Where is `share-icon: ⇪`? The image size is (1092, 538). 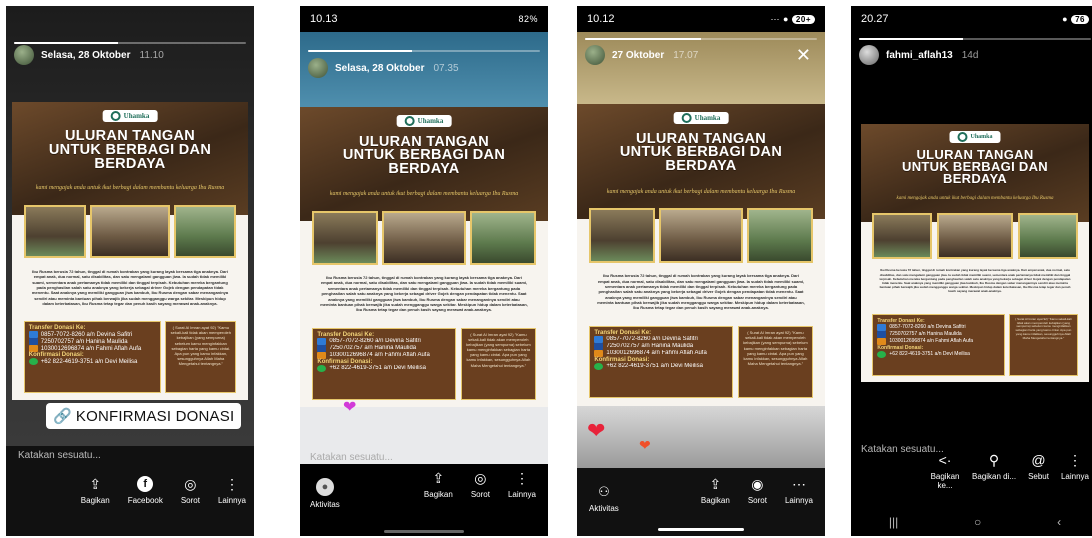
share-icon: ⇪ is located at coordinates (95, 484).